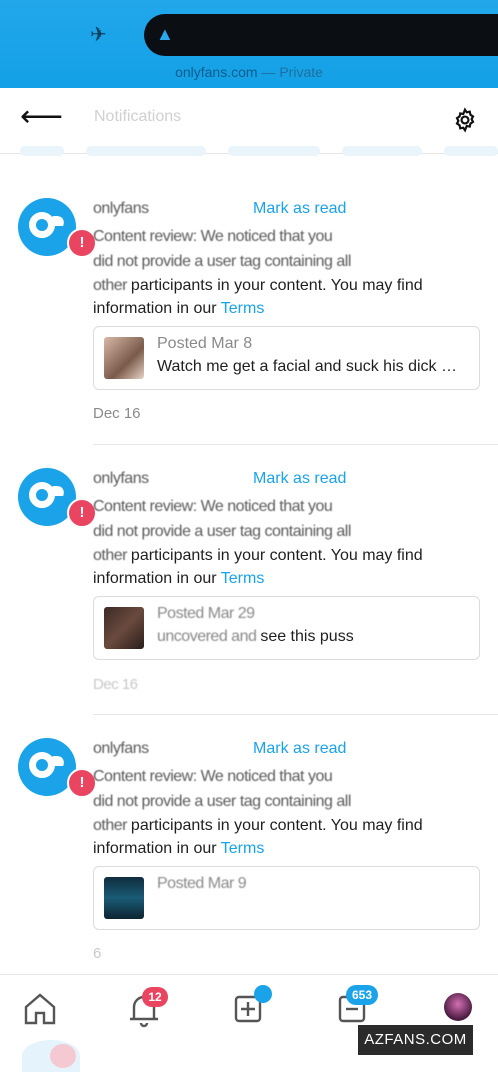 Image resolution: width=498 pixels, height=1080 pixels. What do you see at coordinates (97, 953) in the screenshot?
I see `notification-date: 6` at bounding box center [97, 953].